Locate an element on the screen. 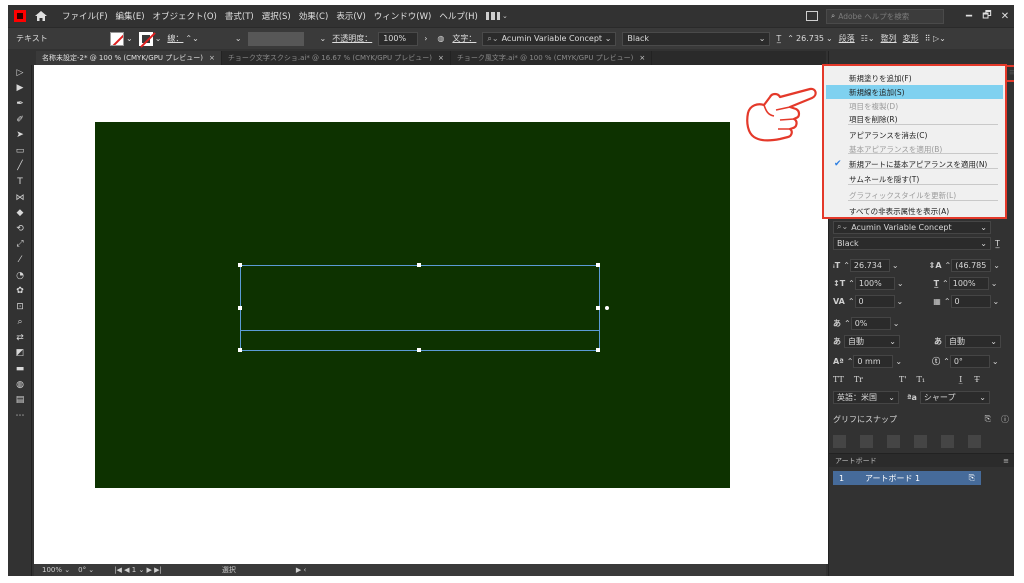  minimize-button: ━ is located at coordinates (969, 16).